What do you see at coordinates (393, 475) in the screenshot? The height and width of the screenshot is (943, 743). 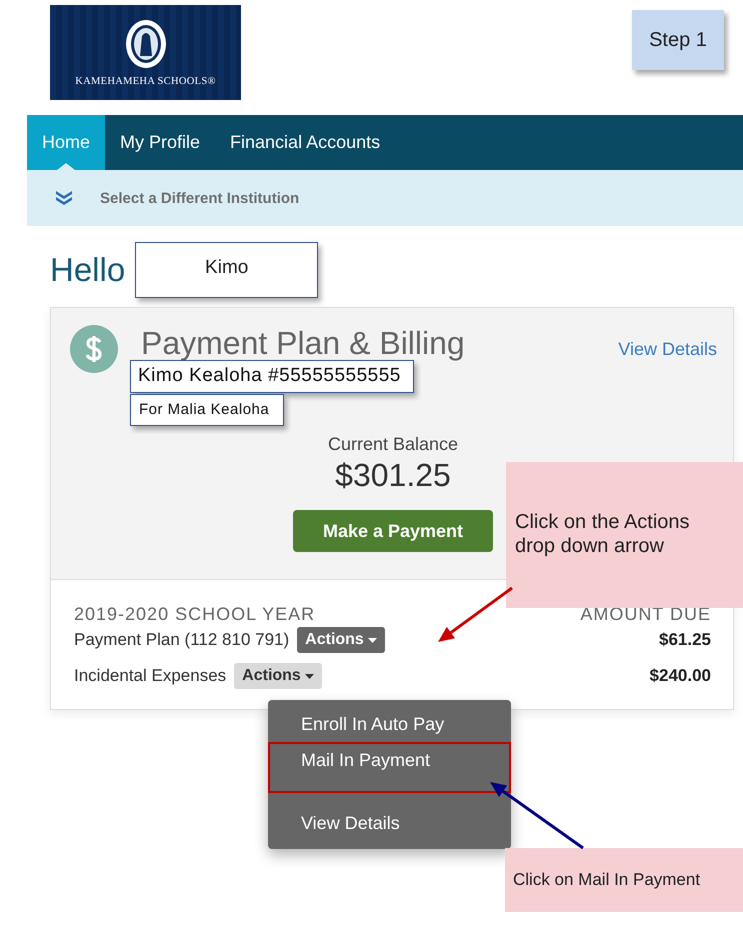 I see `balance-value: $301.25` at bounding box center [393, 475].